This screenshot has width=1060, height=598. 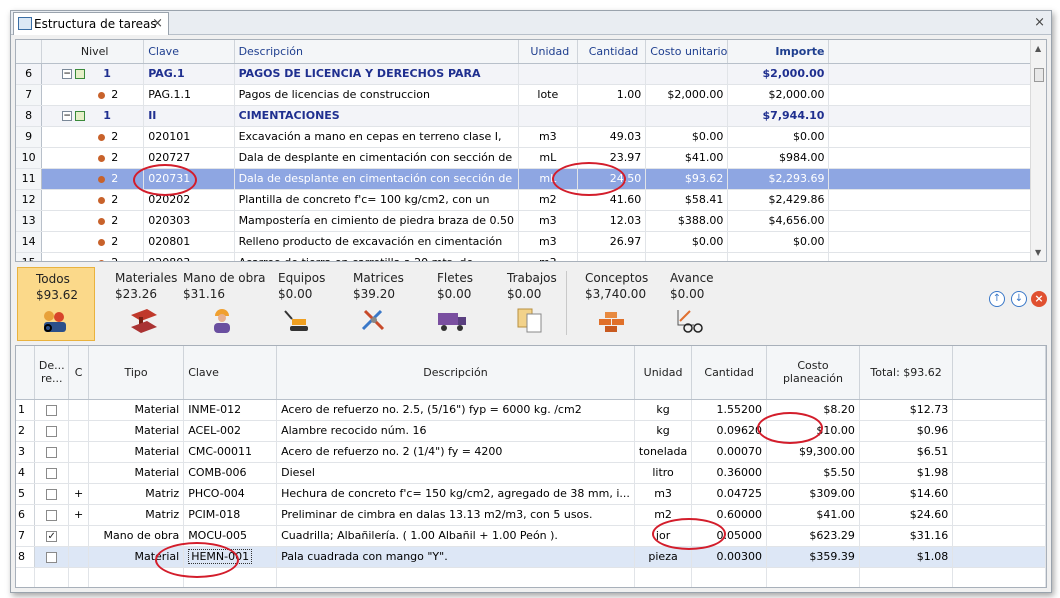 I want to click on category-mano-de-obra: Mano de obra $31.16, so click(x=224, y=304).